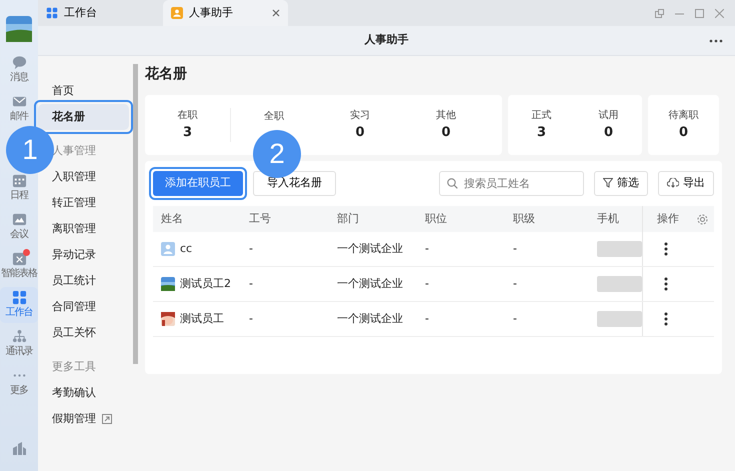 The height and width of the screenshot is (471, 735). I want to click on page-header-title: 人事助手, so click(386, 40).